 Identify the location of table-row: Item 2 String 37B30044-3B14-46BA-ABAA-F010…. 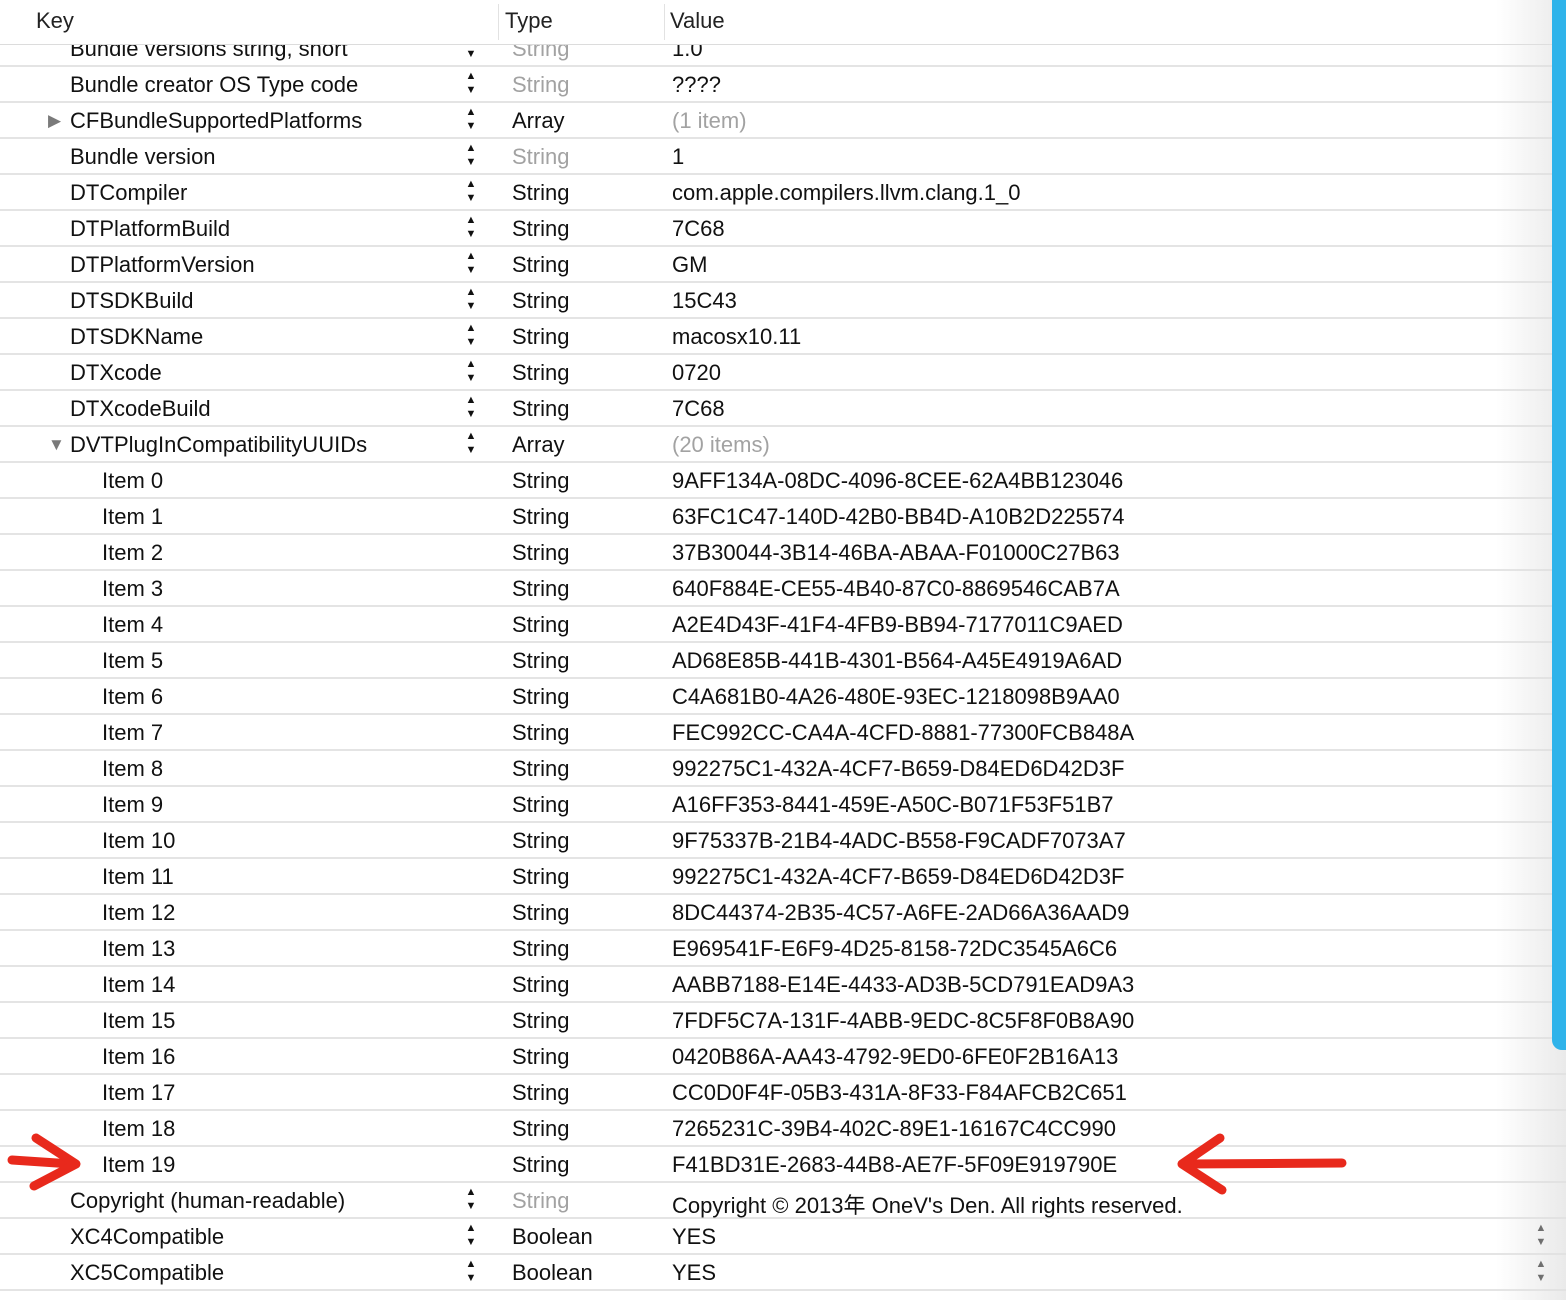
(783, 553).